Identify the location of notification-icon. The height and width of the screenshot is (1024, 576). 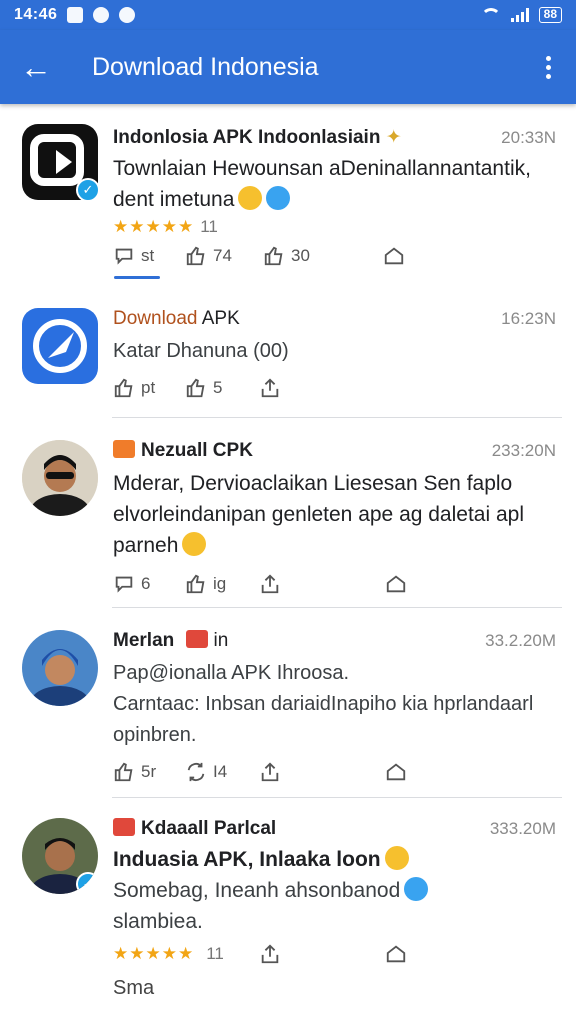
(75, 15).